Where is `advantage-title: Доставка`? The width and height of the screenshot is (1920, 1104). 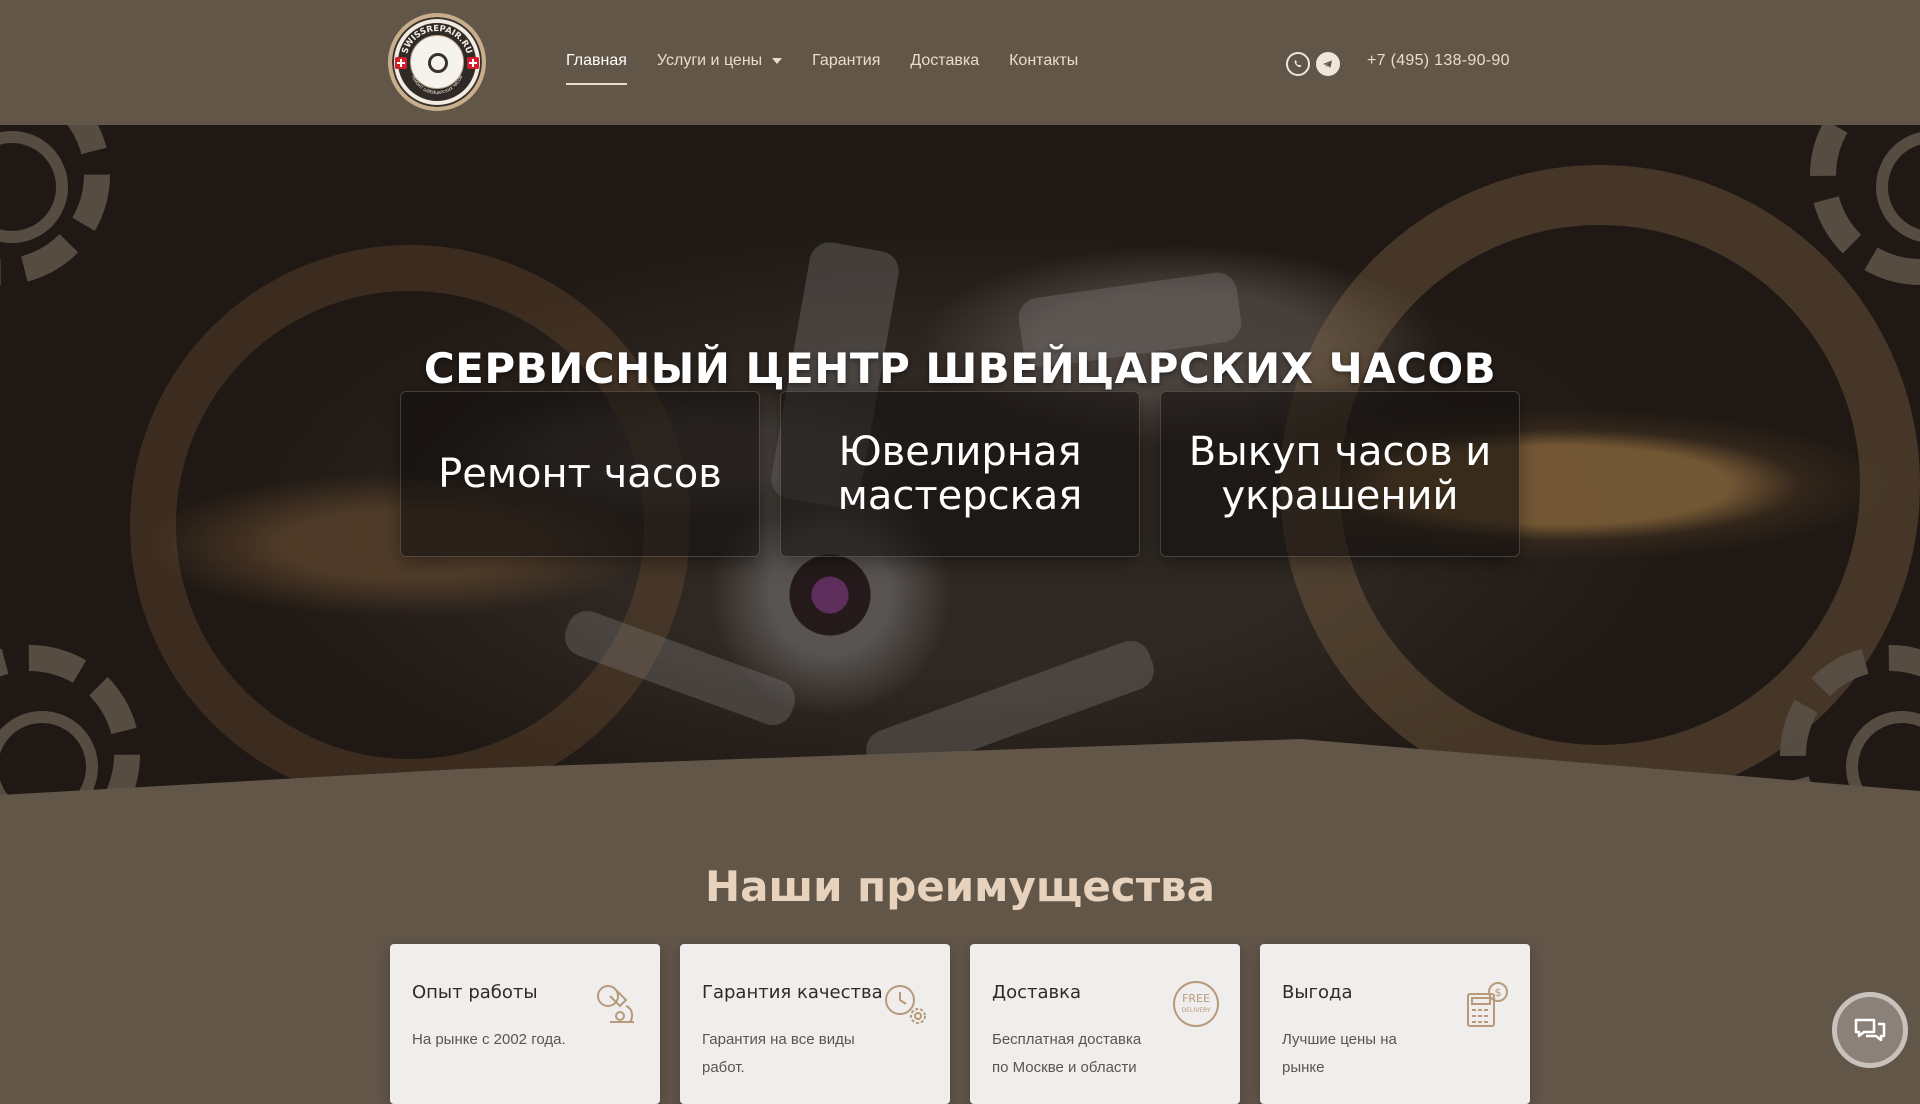
advantage-title: Доставка is located at coordinates (1036, 992).